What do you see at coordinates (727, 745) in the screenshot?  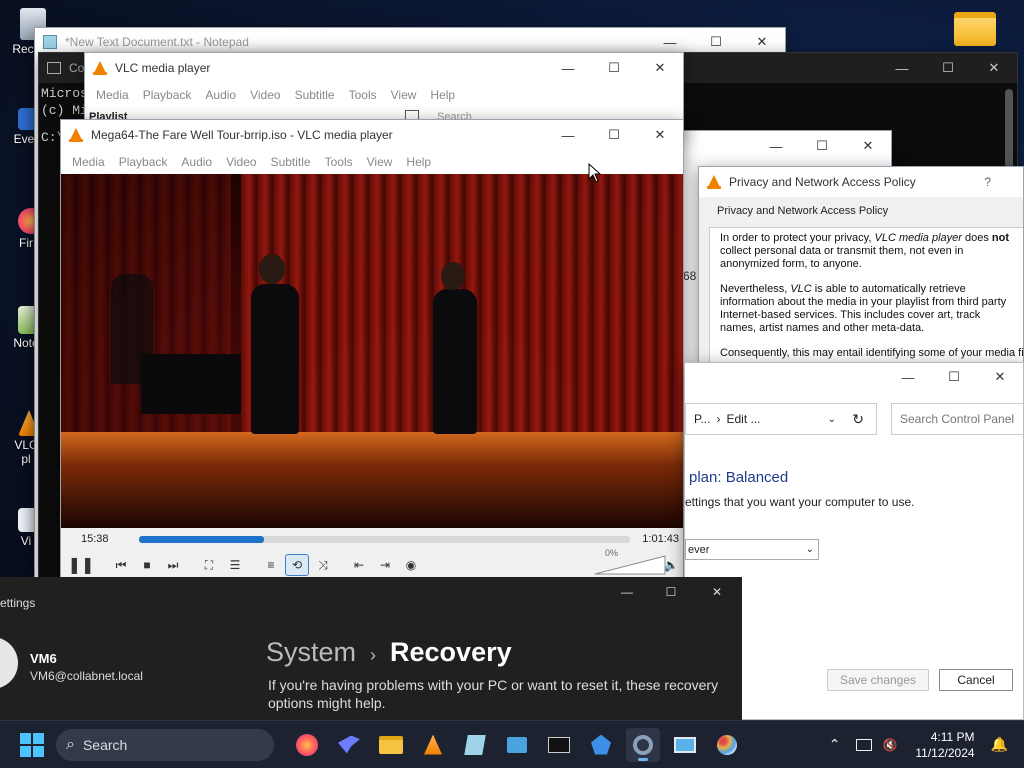 I see `taskbar-paint` at bounding box center [727, 745].